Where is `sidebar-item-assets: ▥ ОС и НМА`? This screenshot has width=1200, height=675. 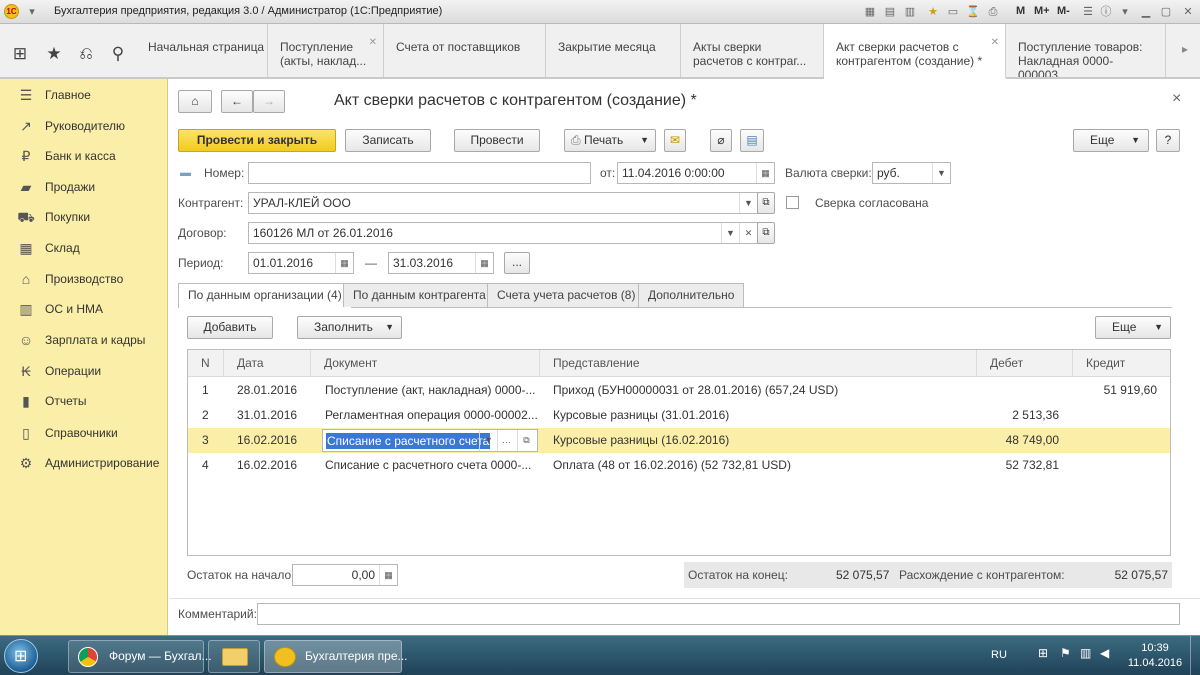 sidebar-item-assets: ▥ ОС и НМА is located at coordinates (84, 309).